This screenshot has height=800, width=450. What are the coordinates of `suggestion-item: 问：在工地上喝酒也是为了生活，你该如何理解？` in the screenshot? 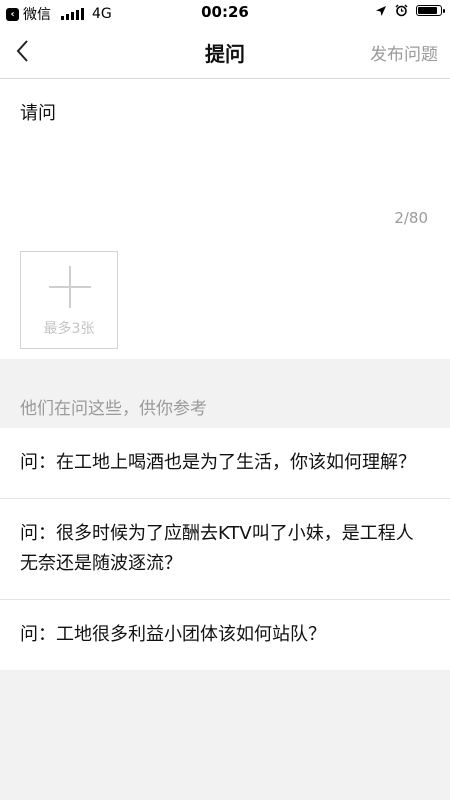 It's located at (225, 463).